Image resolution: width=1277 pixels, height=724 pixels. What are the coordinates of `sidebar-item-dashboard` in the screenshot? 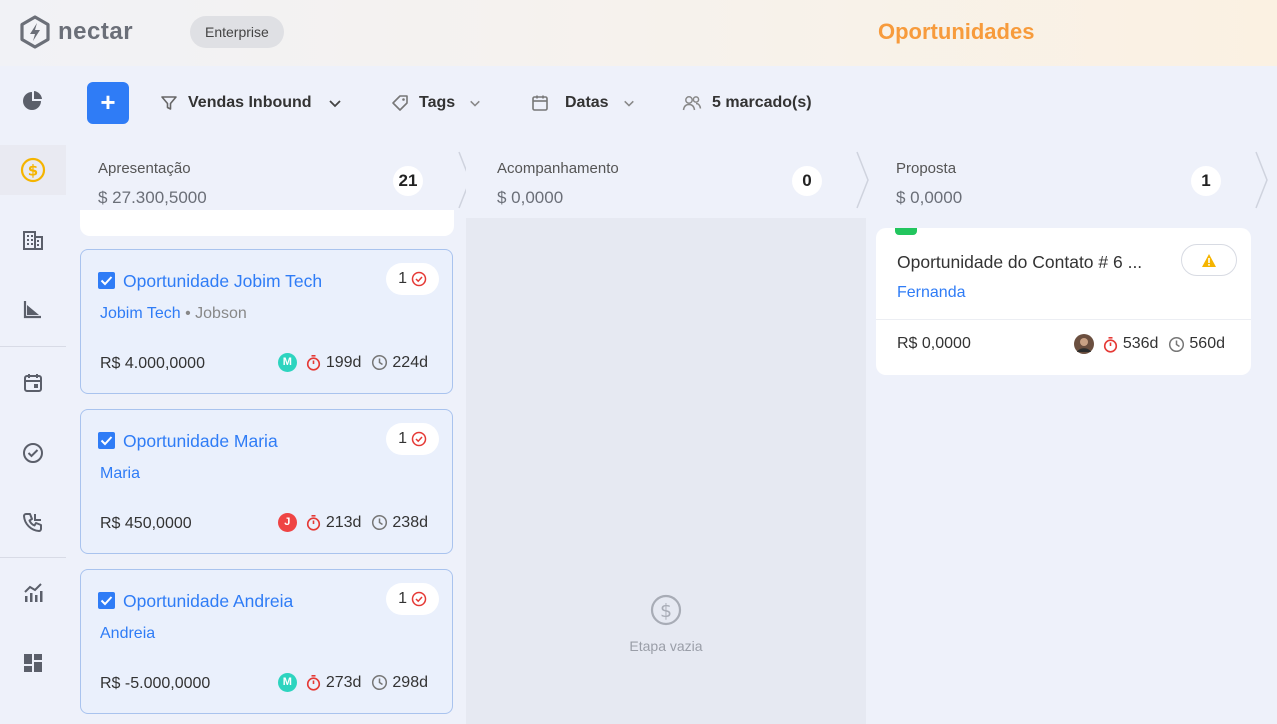 It's located at (33, 101).